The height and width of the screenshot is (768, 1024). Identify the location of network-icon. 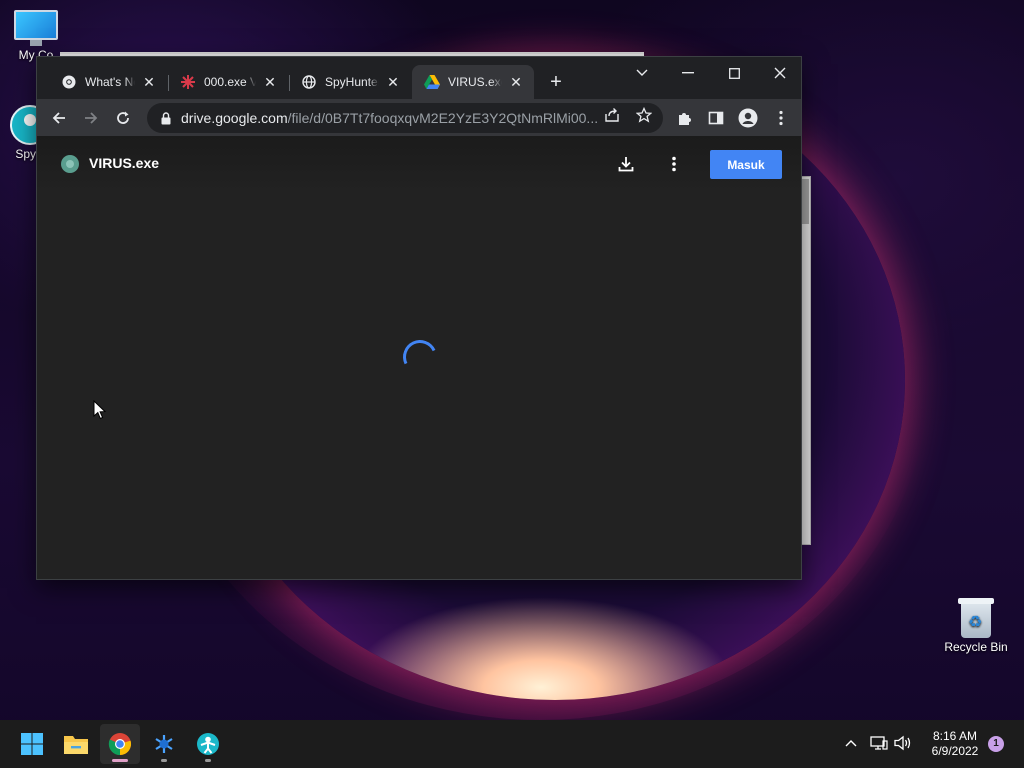
(879, 743).